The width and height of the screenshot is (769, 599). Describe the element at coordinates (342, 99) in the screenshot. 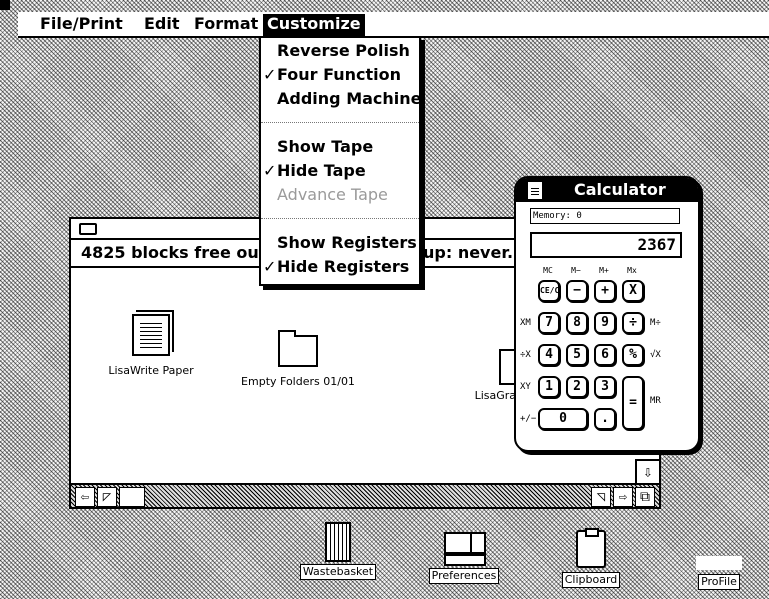

I see `menu-item-adding-machine: Adding Machine` at that location.